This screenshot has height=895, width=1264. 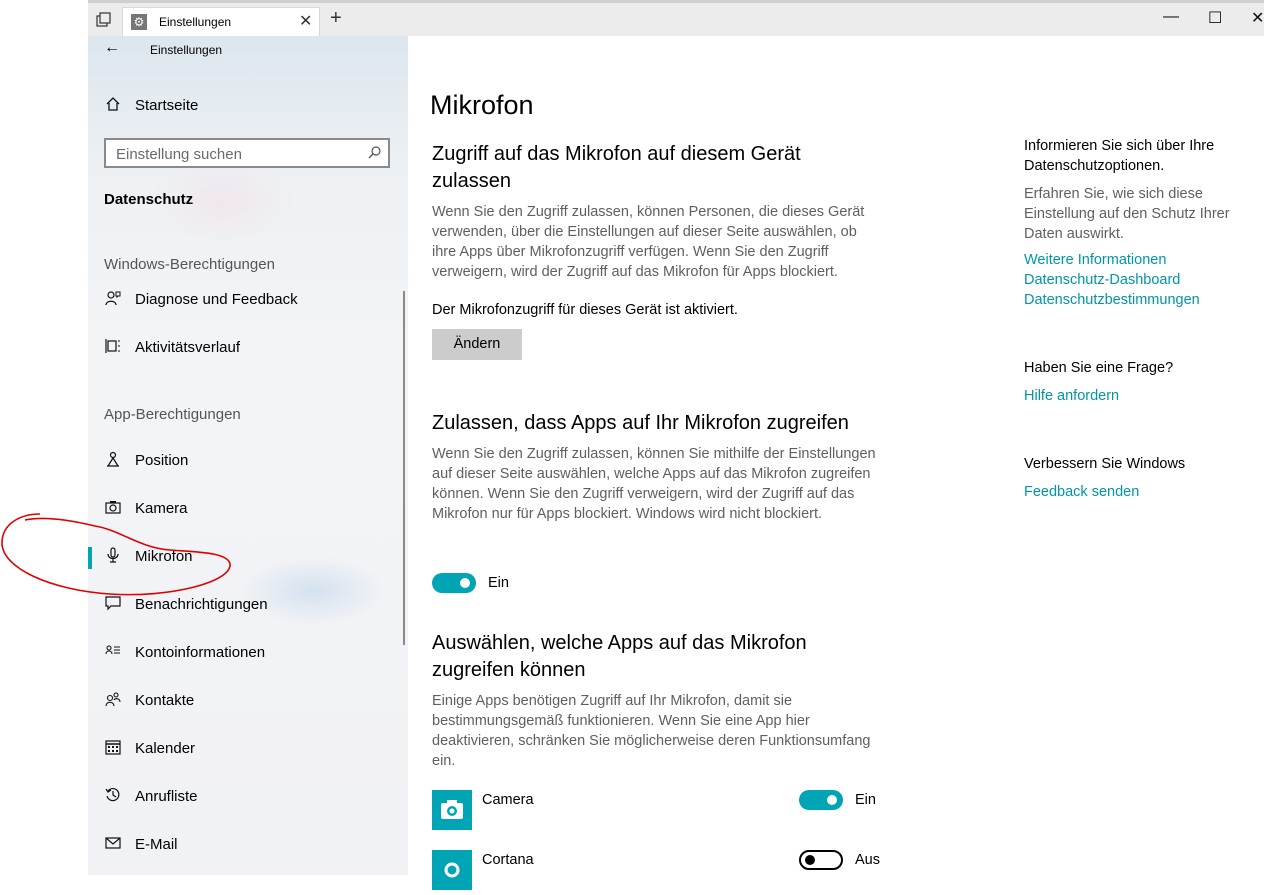 I want to click on activity-history-icon, so click(x=113, y=347).